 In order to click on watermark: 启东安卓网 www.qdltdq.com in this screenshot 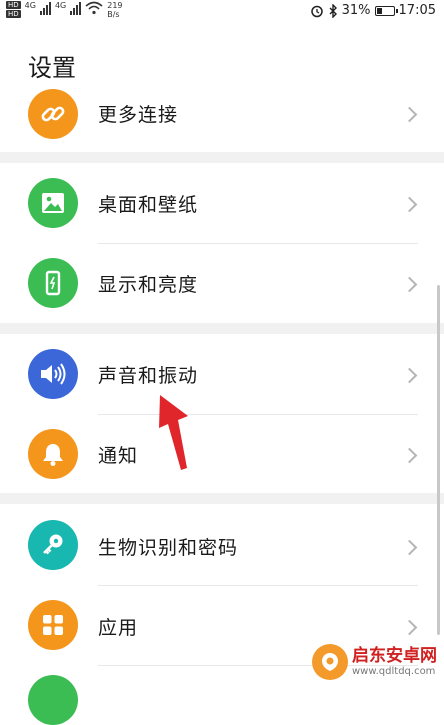, I will do `click(378, 661)`.